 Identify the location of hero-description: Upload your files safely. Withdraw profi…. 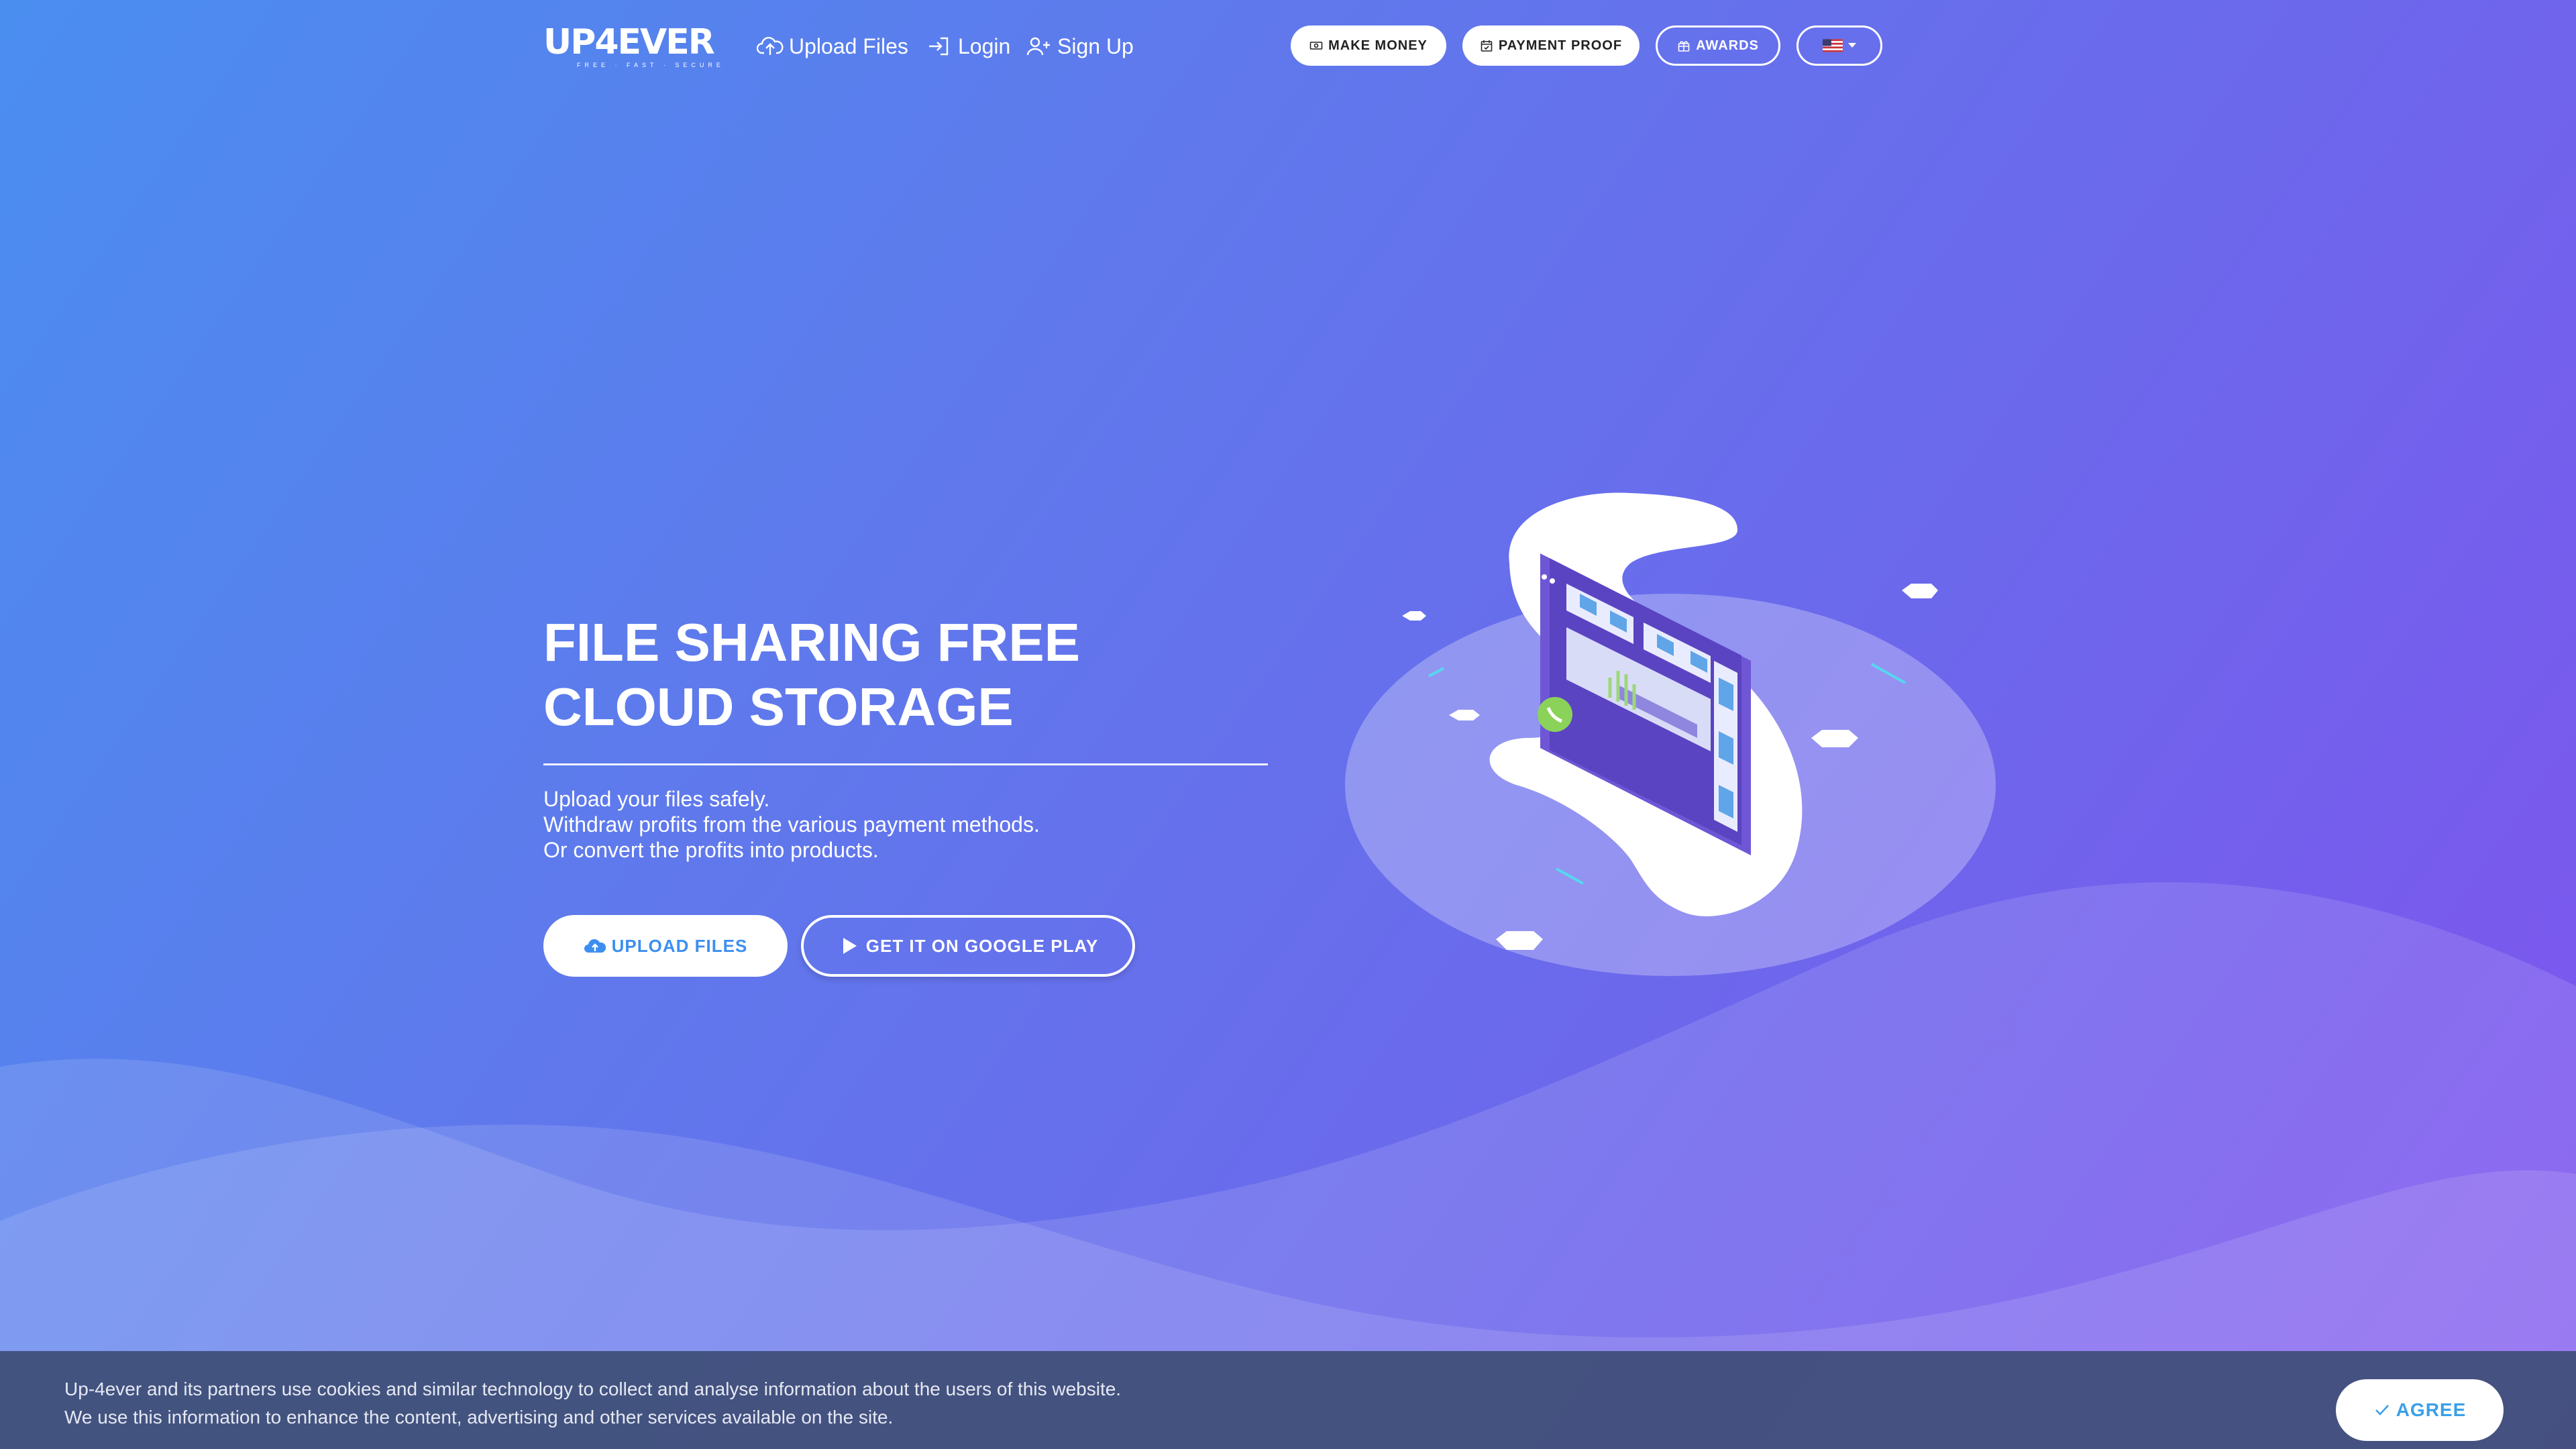
(912, 824).